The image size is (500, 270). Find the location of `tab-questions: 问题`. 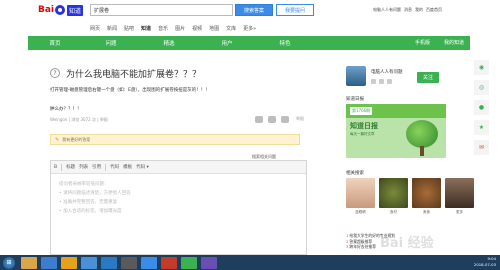

tab-questions: 问题 is located at coordinates (111, 43).